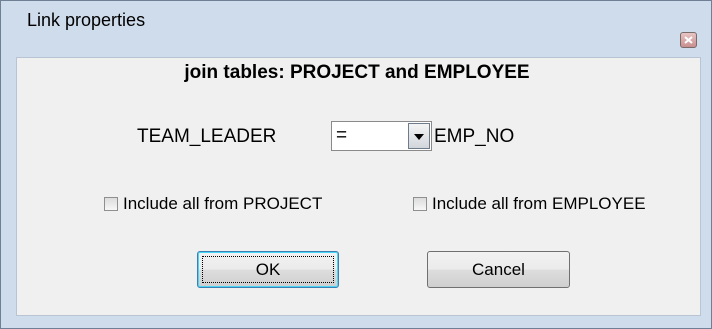 The height and width of the screenshot is (329, 712). I want to click on close-icon, so click(688, 40).